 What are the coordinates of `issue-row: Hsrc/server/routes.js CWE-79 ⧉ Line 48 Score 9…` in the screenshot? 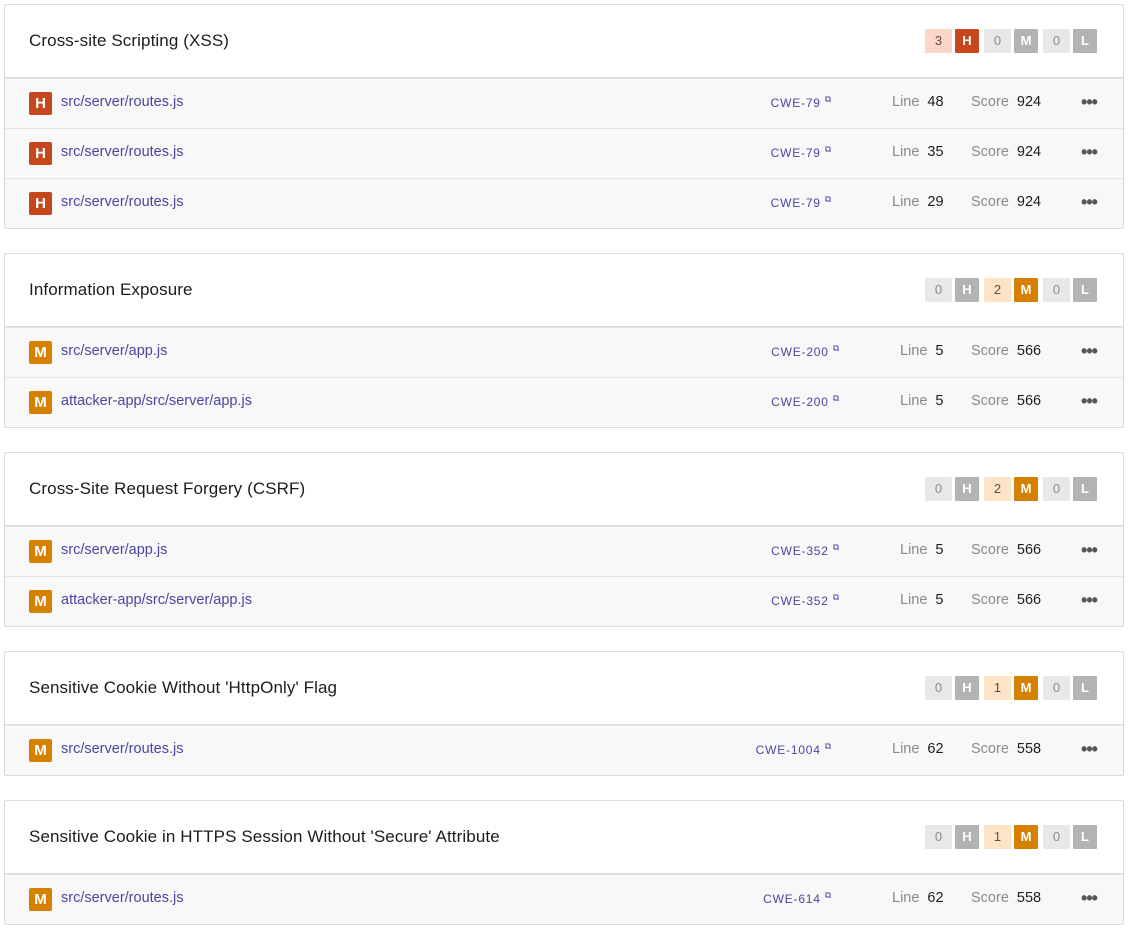 It's located at (564, 103).